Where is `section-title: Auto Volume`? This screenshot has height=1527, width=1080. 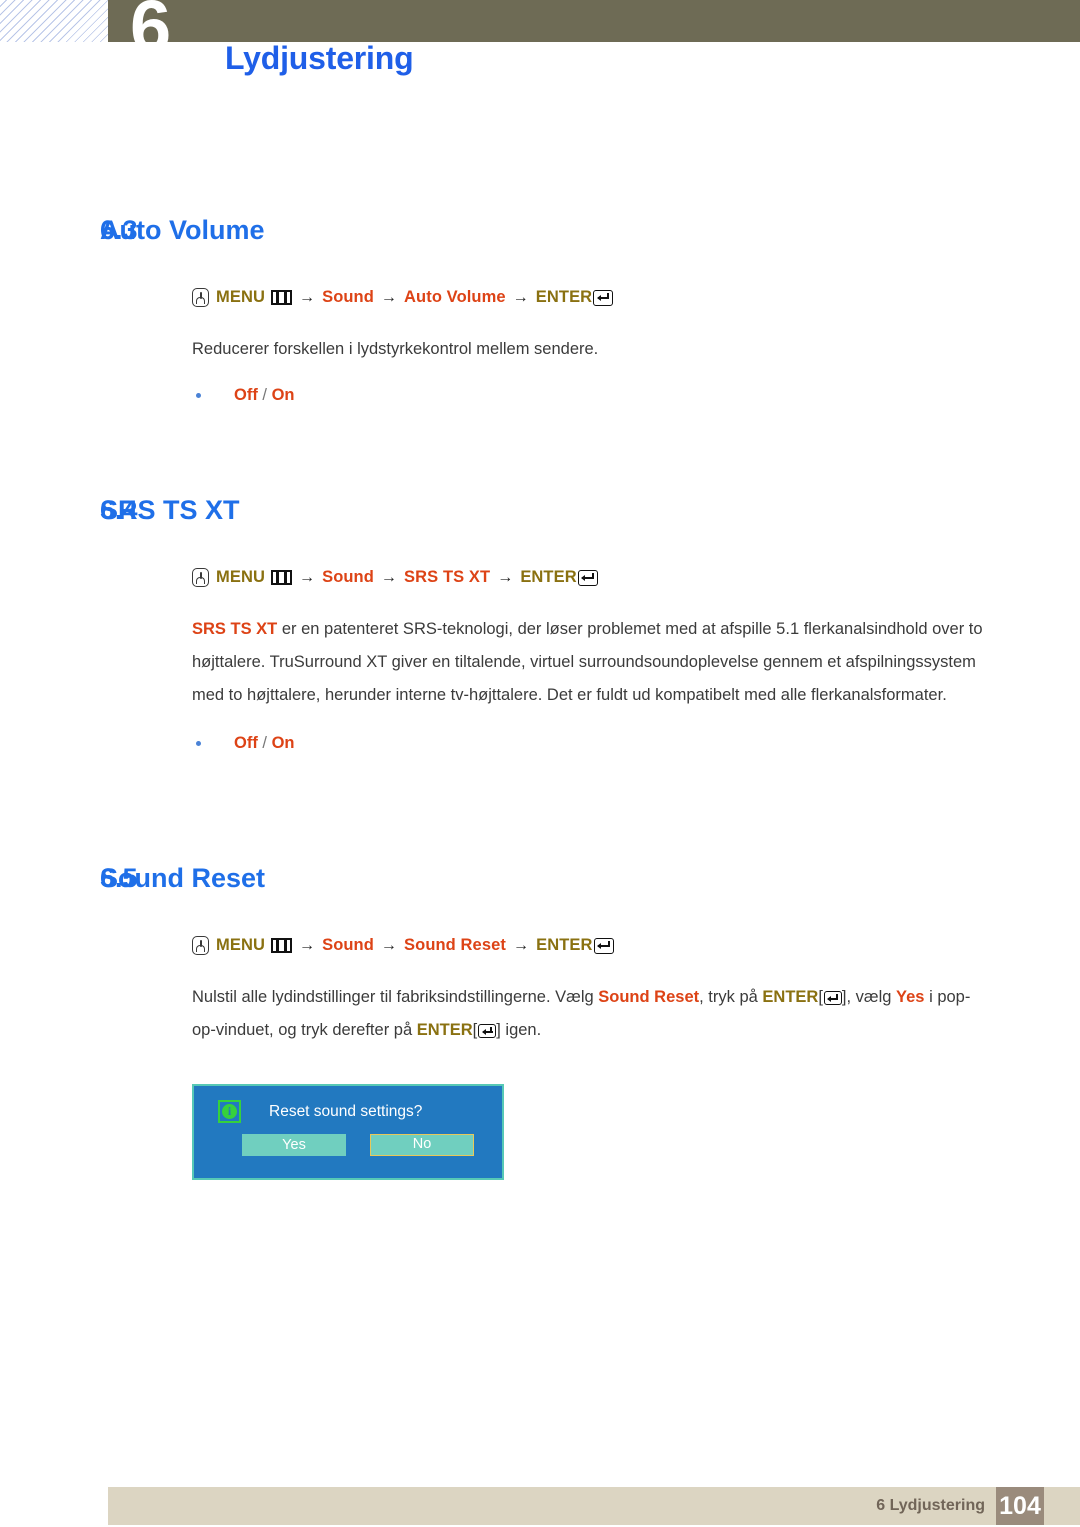
section-title: Auto Volume is located at coordinates (182, 230).